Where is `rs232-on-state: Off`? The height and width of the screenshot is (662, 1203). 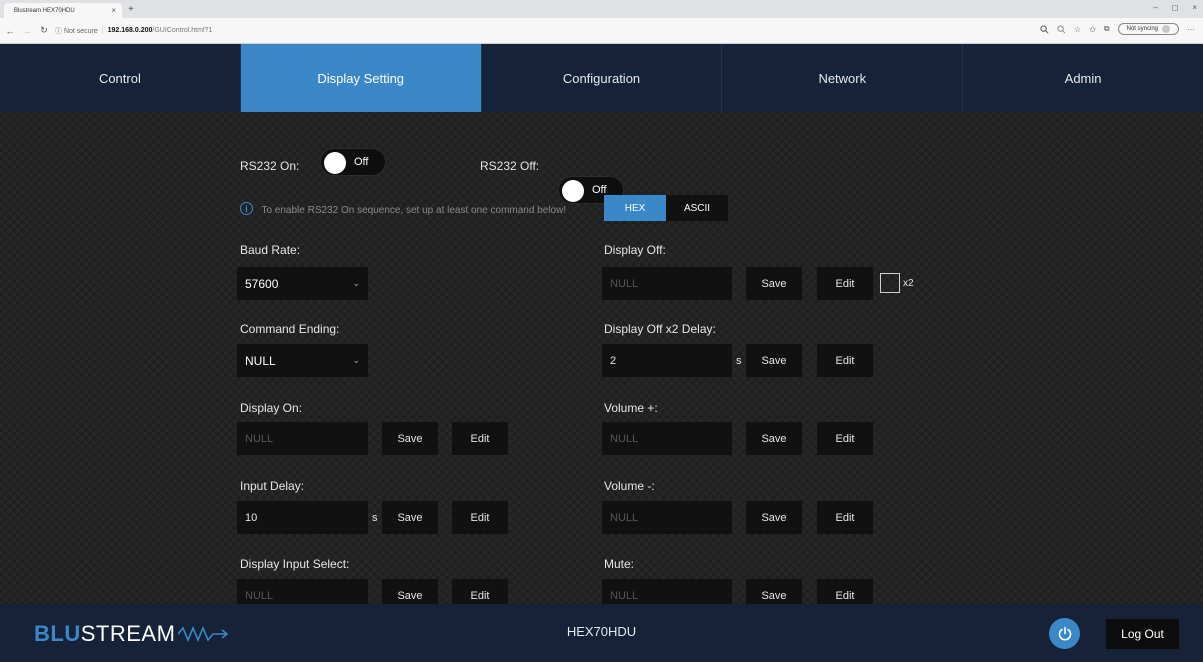 rs232-on-state: Off is located at coordinates (361, 162).